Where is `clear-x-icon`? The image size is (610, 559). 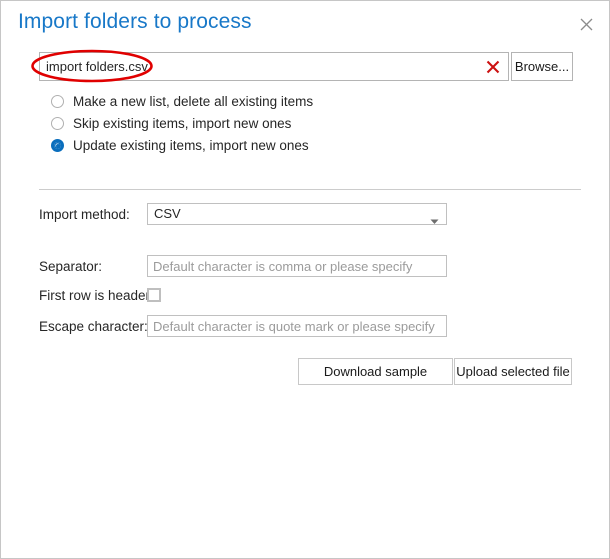 clear-x-icon is located at coordinates (493, 67).